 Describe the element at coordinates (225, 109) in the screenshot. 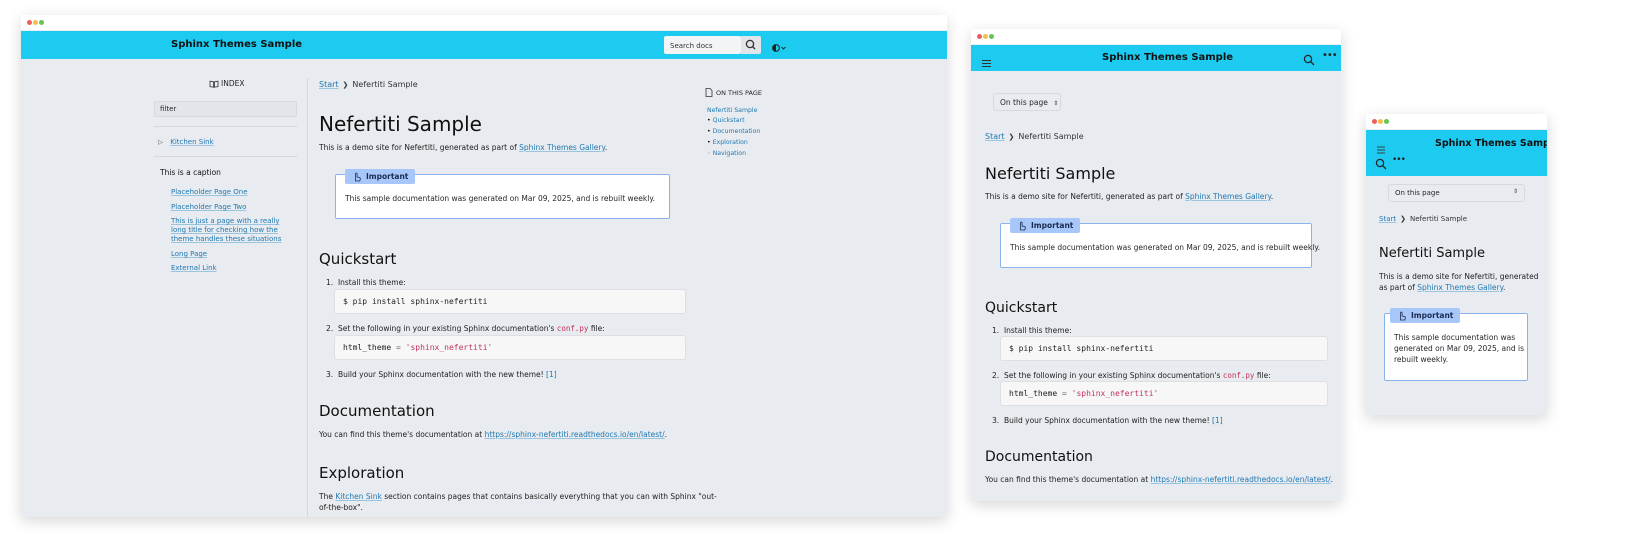

I see `filter-input: filter` at that location.